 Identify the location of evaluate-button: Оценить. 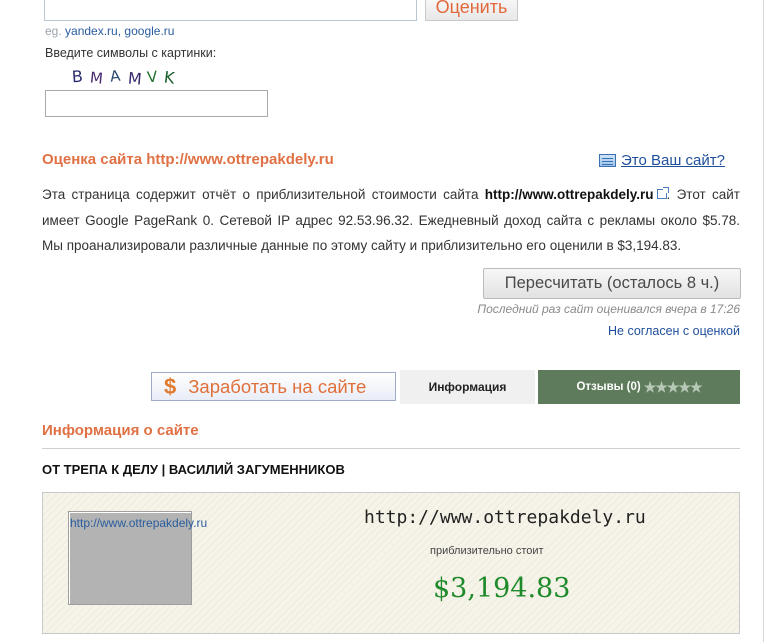
(471, 10).